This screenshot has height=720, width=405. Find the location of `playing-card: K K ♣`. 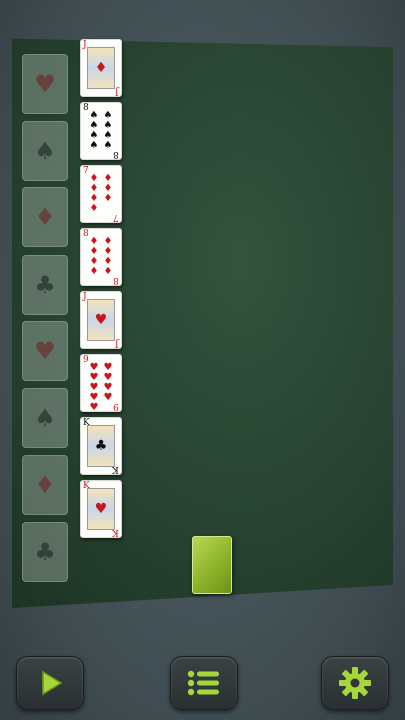

playing-card: K K ♣ is located at coordinates (101, 446).